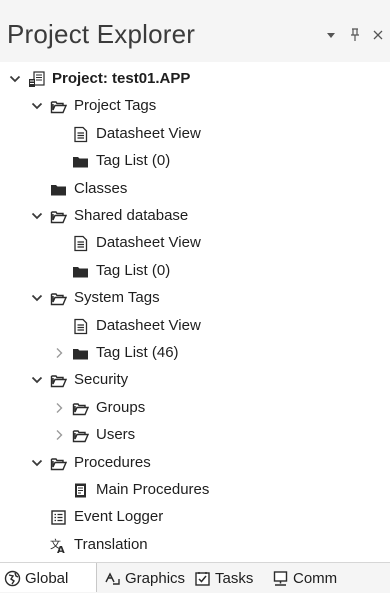 This screenshot has height=593, width=390. Describe the element at coordinates (195, 408) in the screenshot. I see `tree-item: Groups` at that location.